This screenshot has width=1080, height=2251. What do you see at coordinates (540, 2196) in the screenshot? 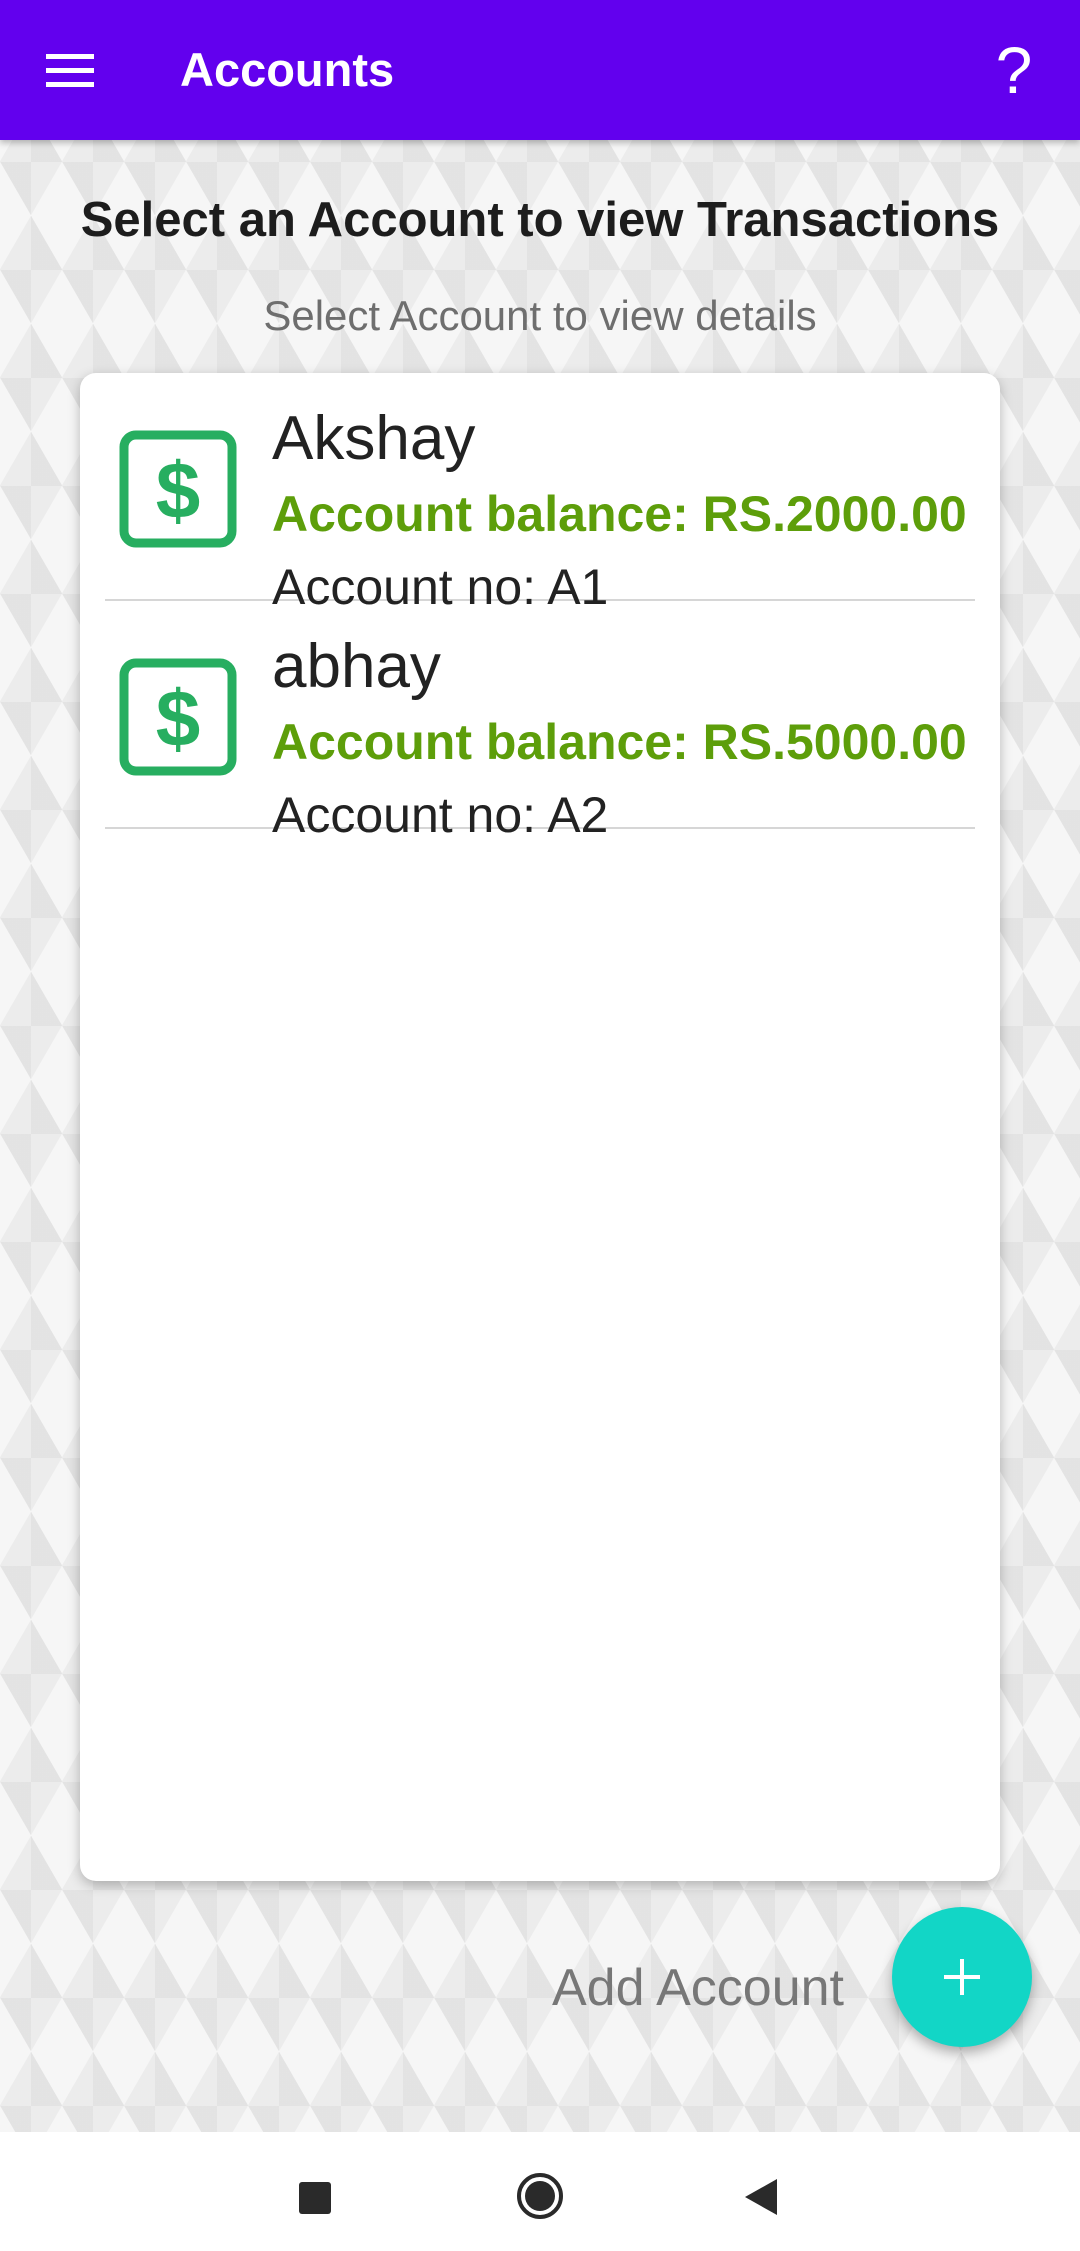
I see `circle-home-icon` at bounding box center [540, 2196].